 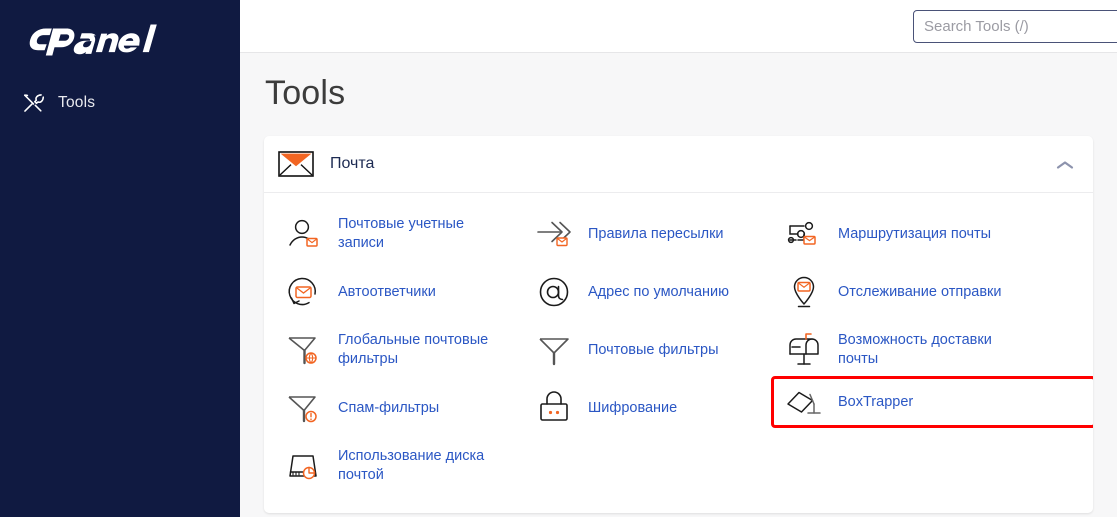 I want to click on tool-spam-filters: Спам-фильтры, so click(x=403, y=408).